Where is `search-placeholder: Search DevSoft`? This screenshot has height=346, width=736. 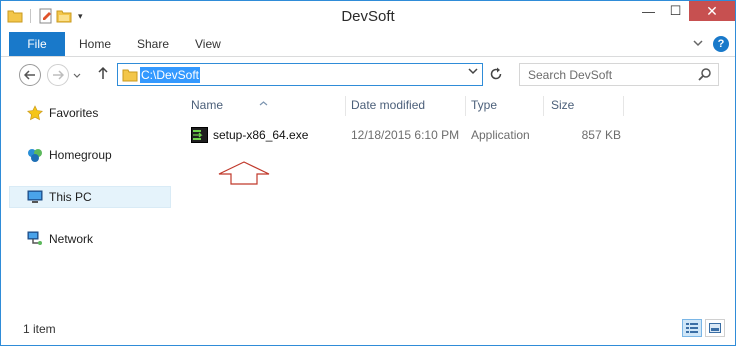 search-placeholder: Search DevSoft is located at coordinates (570, 75).